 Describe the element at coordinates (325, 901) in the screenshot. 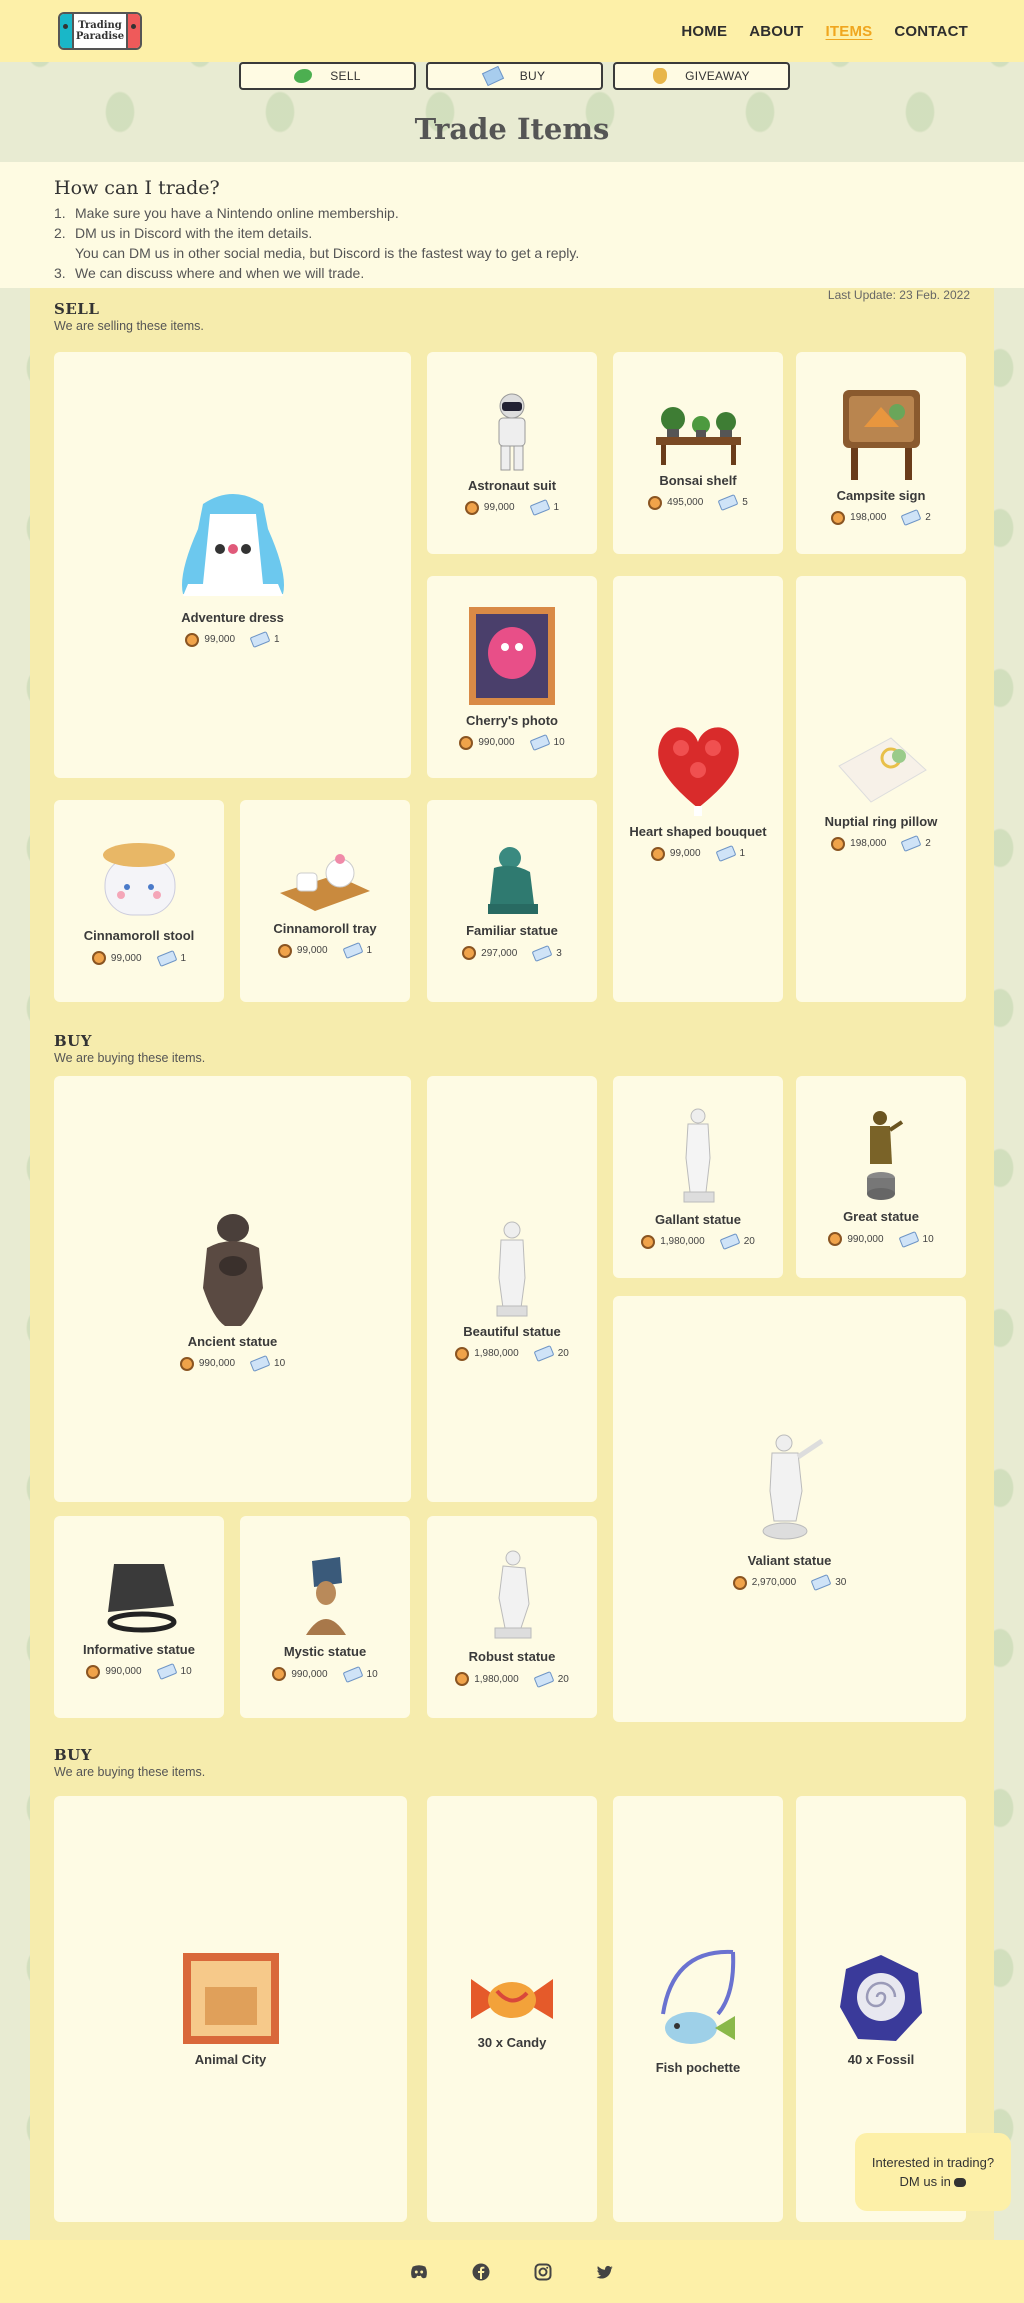

I see `item-card: Cinnamoroll tray 99,000 1` at that location.